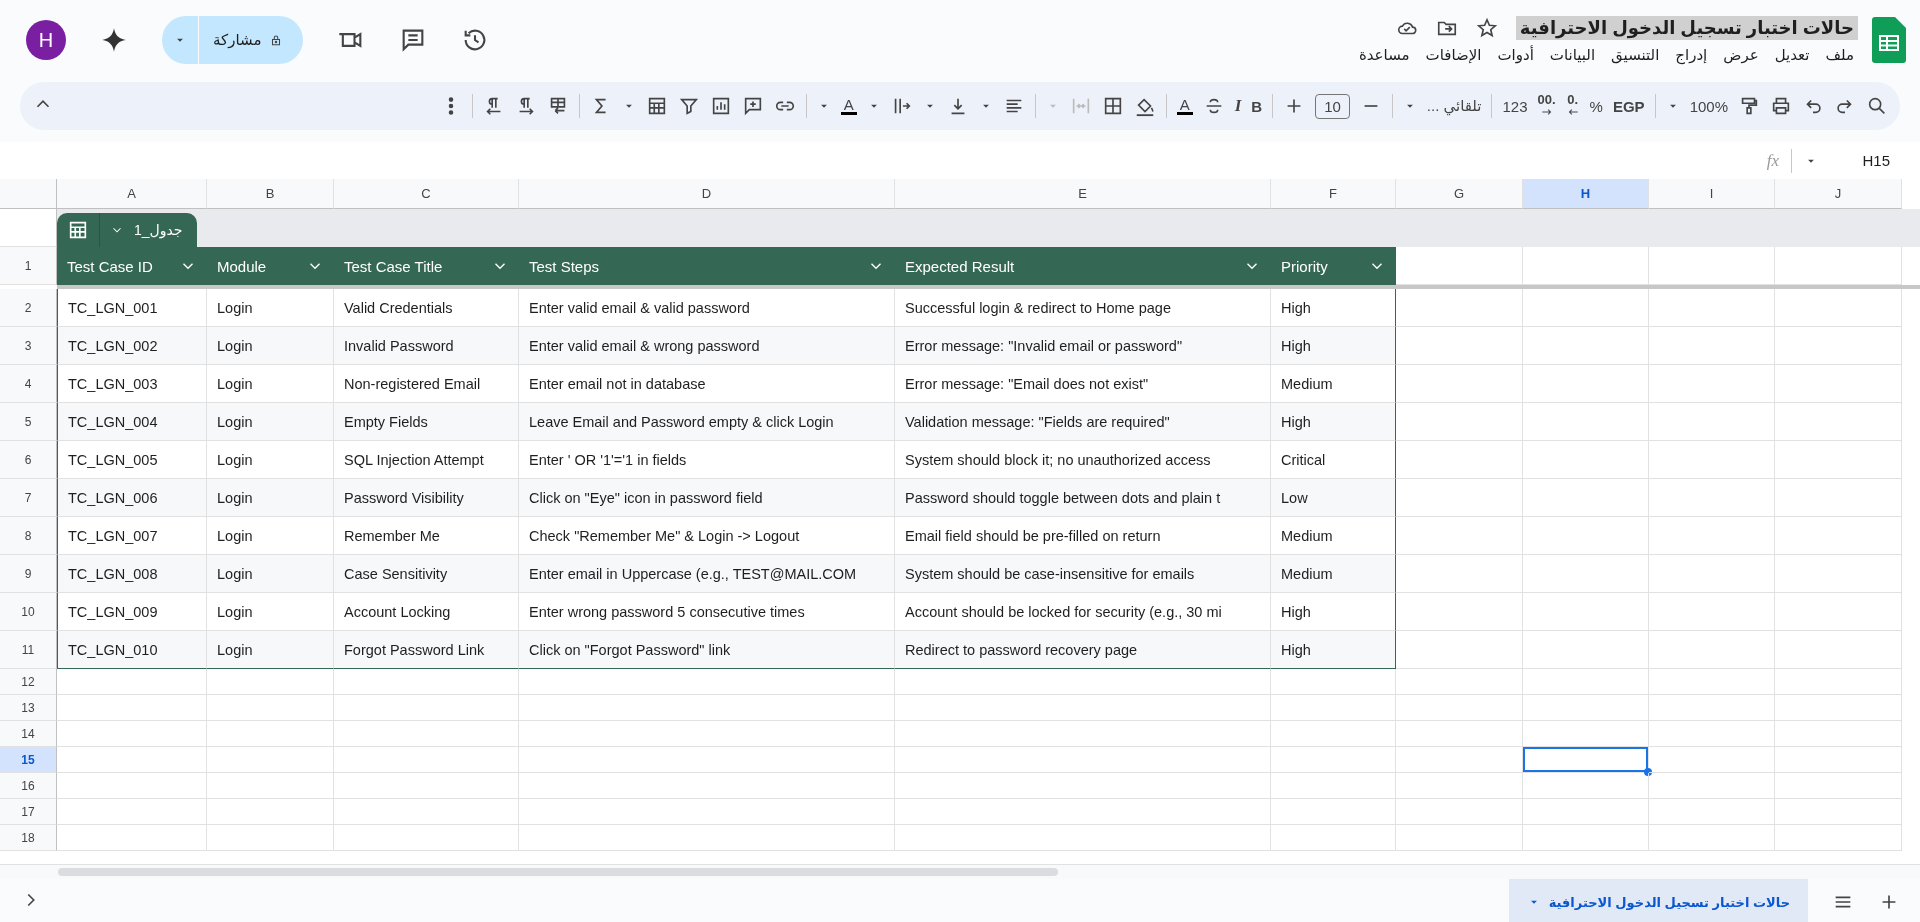 The image size is (1920, 922). Describe the element at coordinates (28, 346) in the screenshot. I see `row-number: 3` at that location.